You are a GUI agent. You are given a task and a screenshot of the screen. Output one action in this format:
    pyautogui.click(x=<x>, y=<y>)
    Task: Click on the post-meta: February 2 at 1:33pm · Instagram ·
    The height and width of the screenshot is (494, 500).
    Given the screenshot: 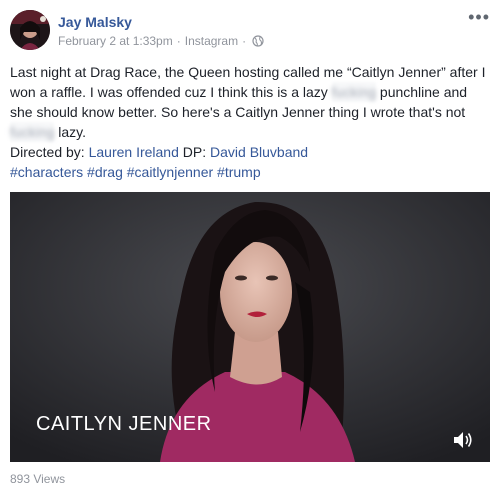 What is the action you would take?
    pyautogui.click(x=161, y=41)
    